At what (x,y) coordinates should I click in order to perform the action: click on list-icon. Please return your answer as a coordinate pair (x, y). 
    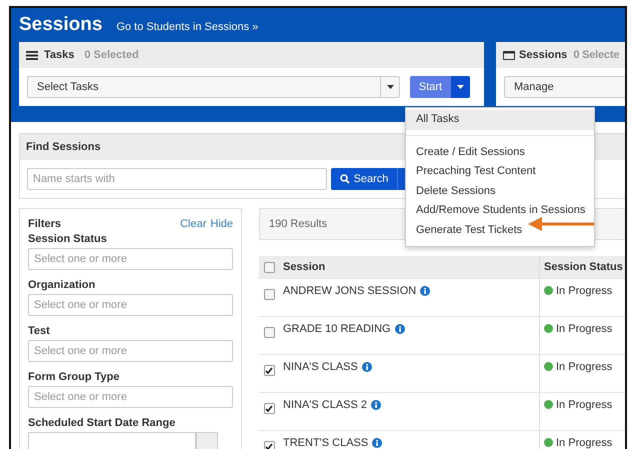
    Looking at the image, I should click on (32, 55).